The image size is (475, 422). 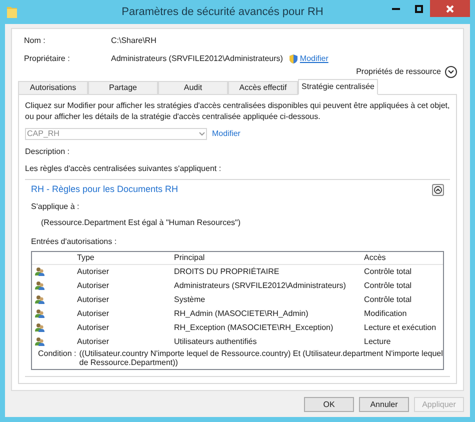 I want to click on close-icon, so click(x=450, y=8).